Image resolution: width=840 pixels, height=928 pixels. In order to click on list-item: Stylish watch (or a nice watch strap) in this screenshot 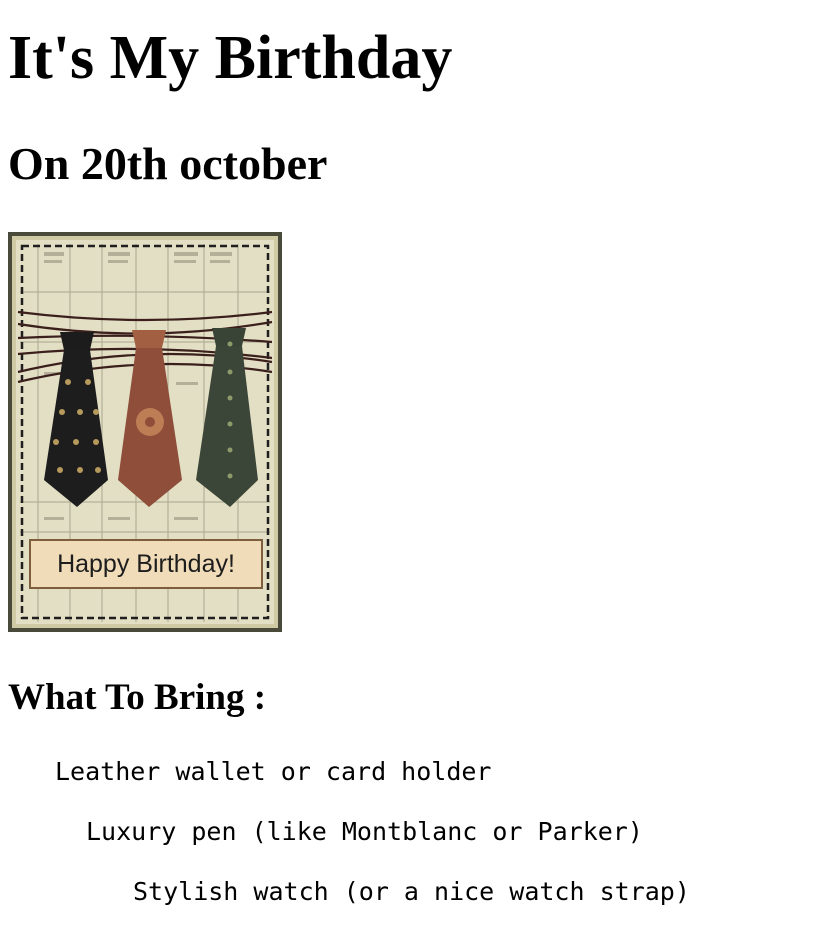, I will do `click(411, 891)`.